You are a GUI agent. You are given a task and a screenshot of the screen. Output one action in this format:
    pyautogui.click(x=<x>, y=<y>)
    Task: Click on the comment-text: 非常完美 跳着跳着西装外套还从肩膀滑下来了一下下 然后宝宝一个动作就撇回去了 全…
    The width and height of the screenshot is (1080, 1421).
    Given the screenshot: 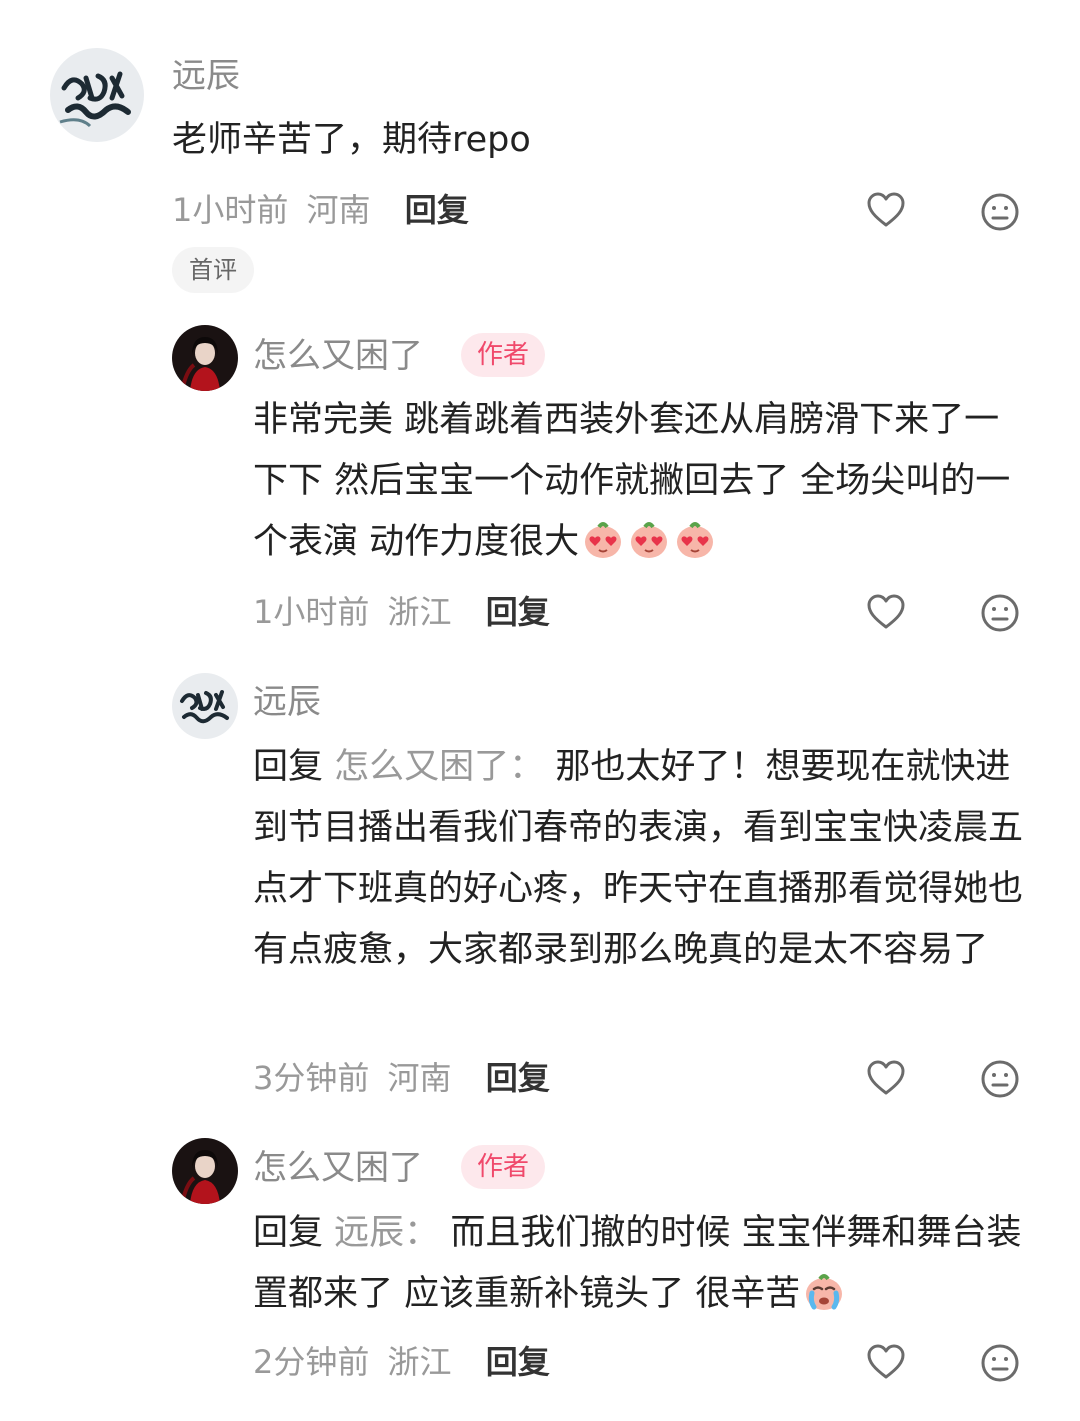 What is the action you would take?
    pyautogui.click(x=639, y=481)
    